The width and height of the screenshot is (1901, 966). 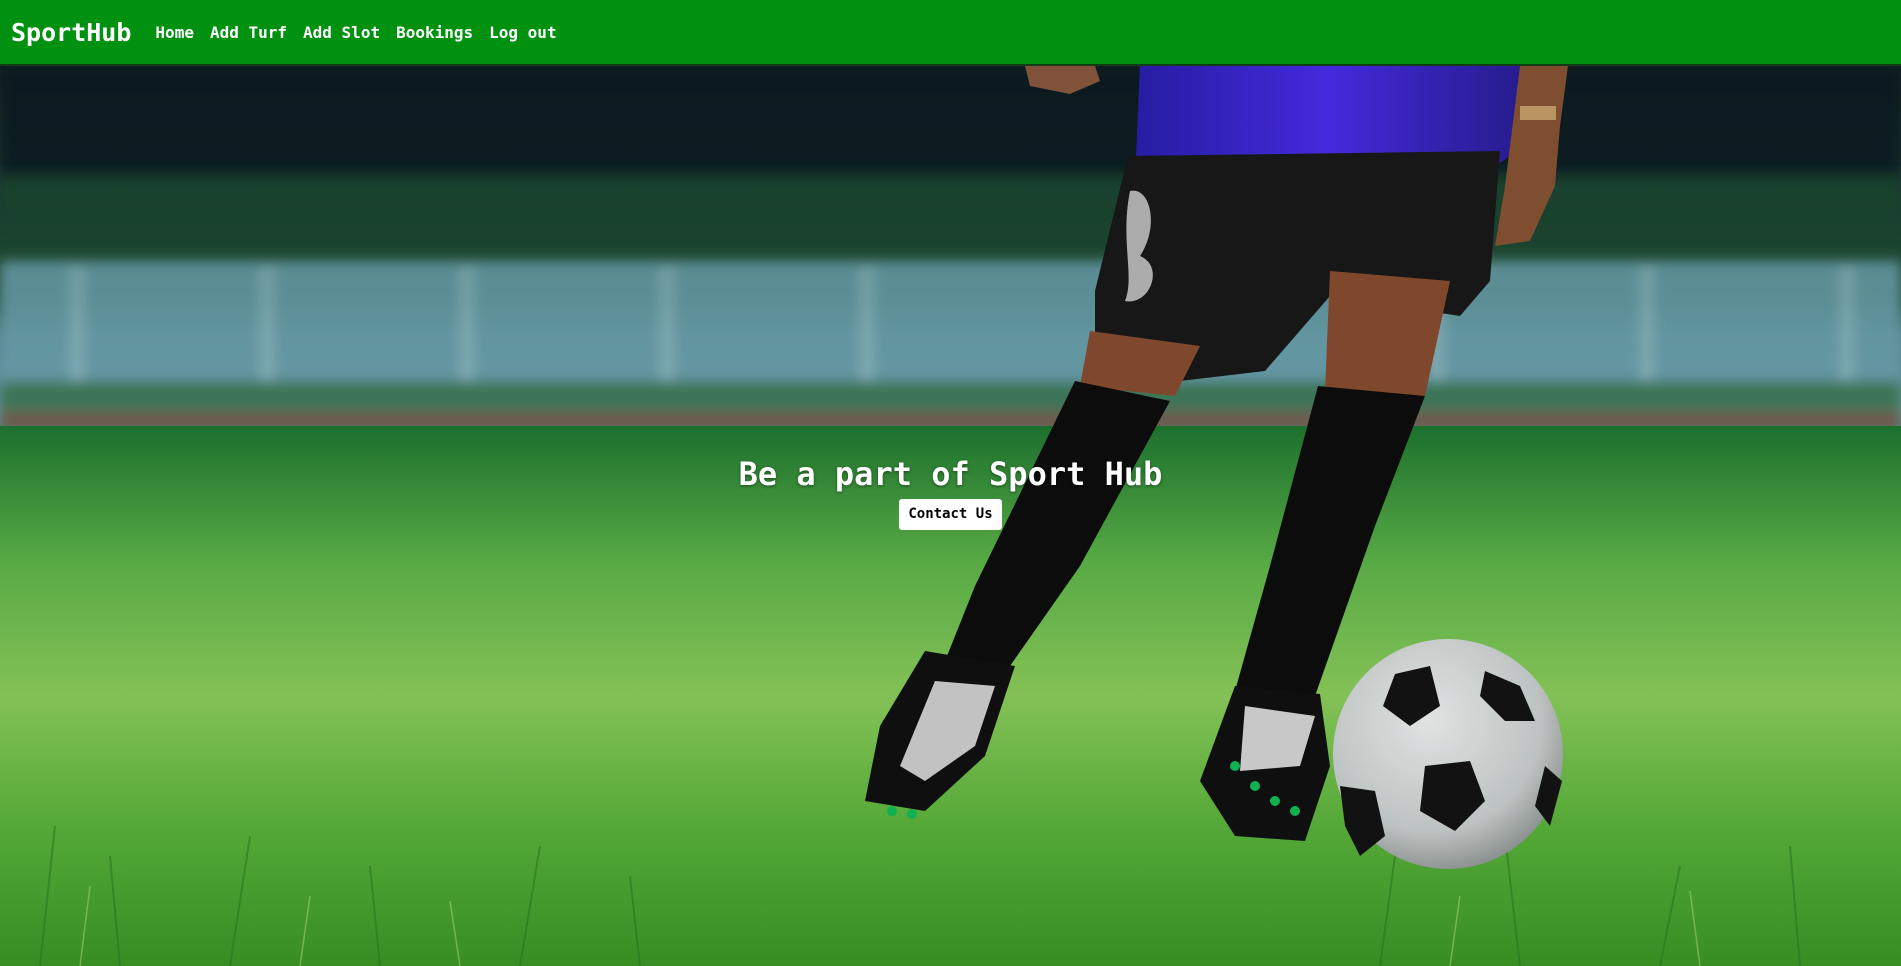 I want to click on contact-us-button: Contact Us, so click(x=950, y=514).